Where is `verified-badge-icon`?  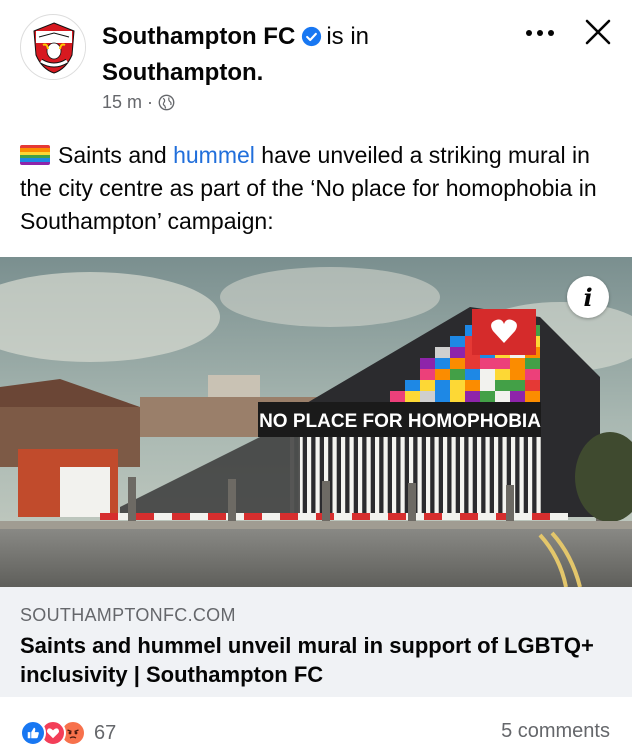 verified-badge-icon is located at coordinates (312, 36).